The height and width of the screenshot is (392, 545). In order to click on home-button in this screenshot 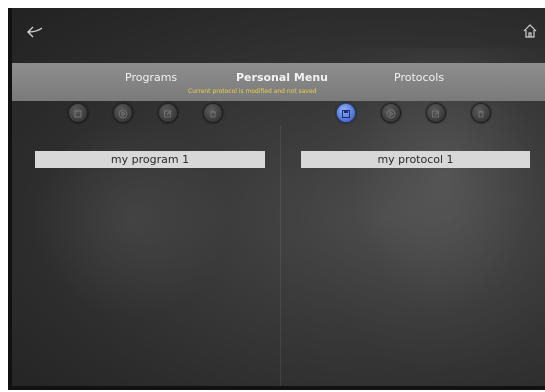, I will do `click(530, 33)`.